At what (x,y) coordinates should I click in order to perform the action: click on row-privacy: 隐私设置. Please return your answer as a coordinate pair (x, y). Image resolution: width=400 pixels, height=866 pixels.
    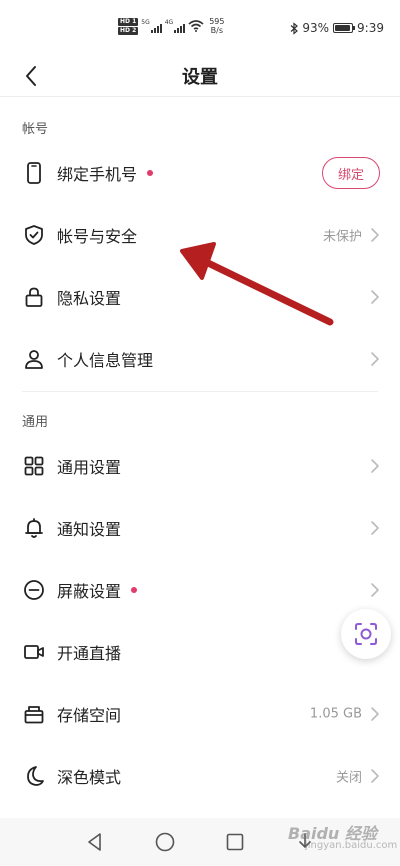
    Looking at the image, I should click on (200, 297).